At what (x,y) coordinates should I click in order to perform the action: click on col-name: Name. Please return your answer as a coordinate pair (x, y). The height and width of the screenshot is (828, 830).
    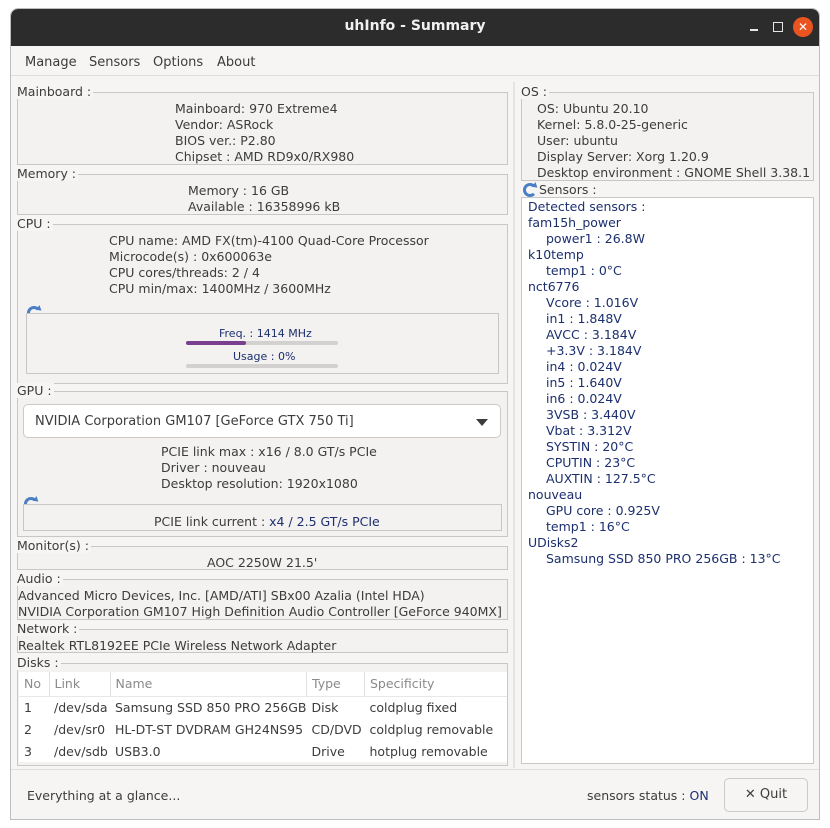
    Looking at the image, I should click on (208, 684).